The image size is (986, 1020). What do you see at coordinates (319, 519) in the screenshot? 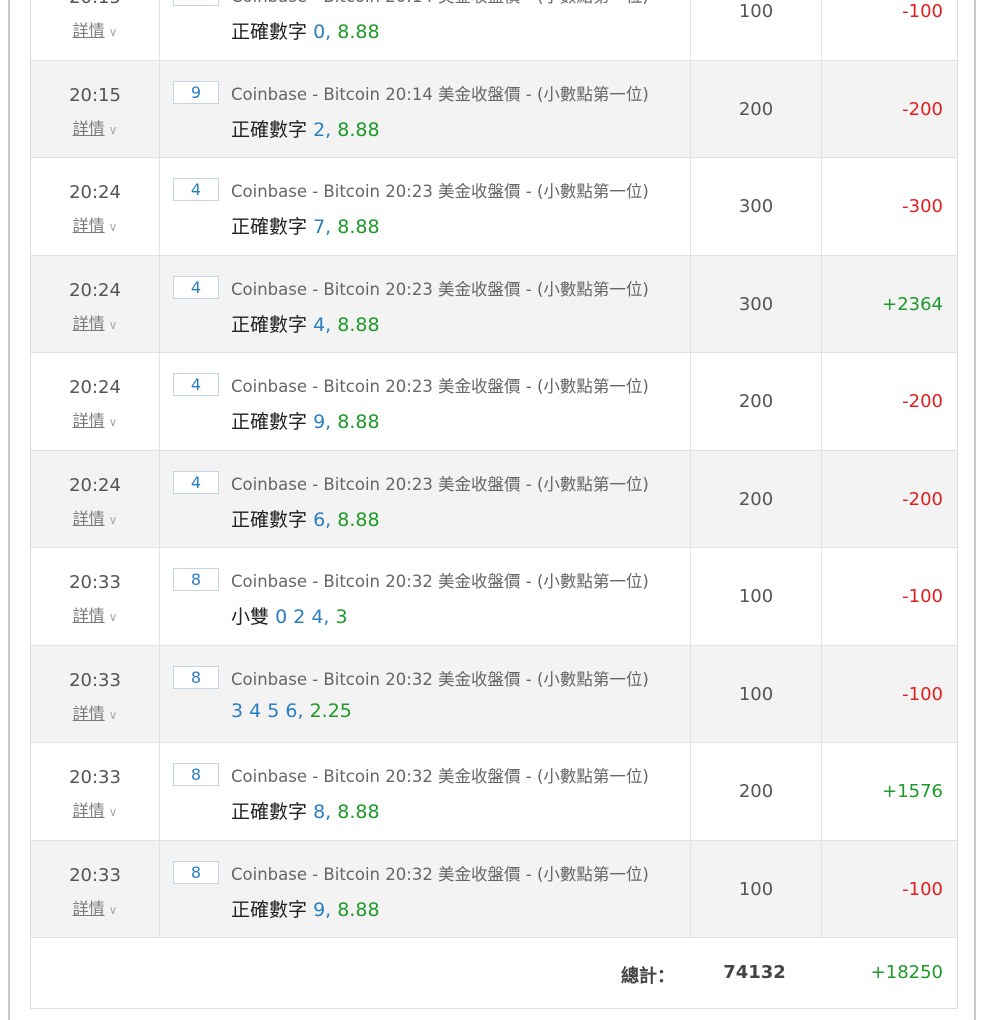
I see `pick-numbers: 6` at bounding box center [319, 519].